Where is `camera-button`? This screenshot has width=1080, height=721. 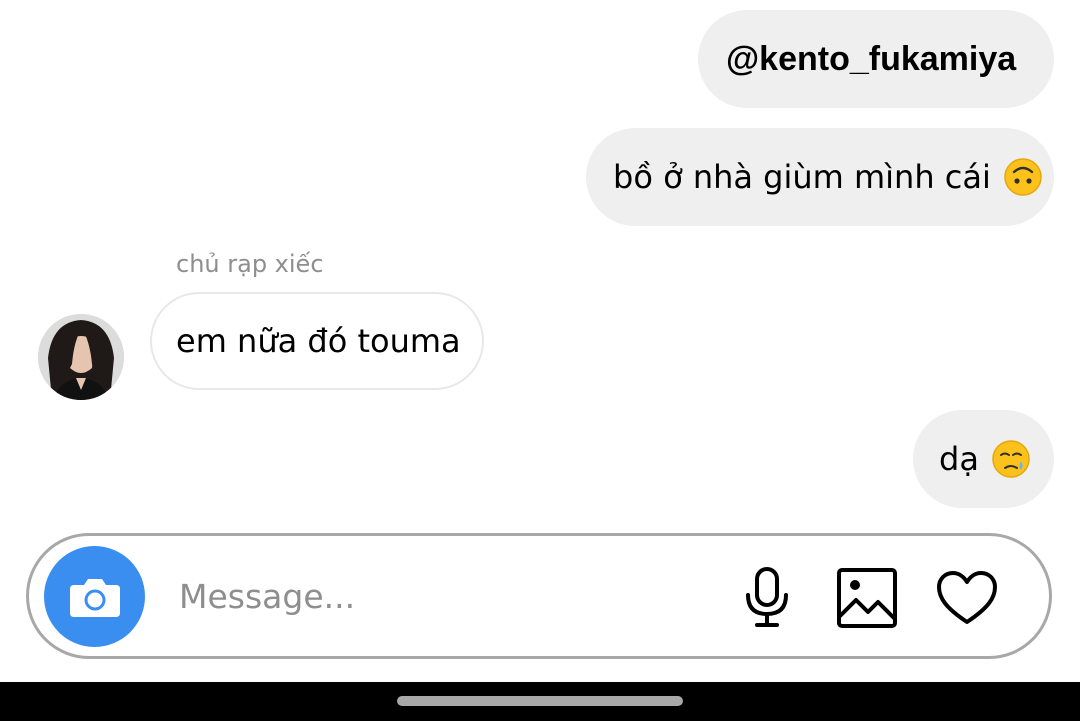
camera-button is located at coordinates (94, 596).